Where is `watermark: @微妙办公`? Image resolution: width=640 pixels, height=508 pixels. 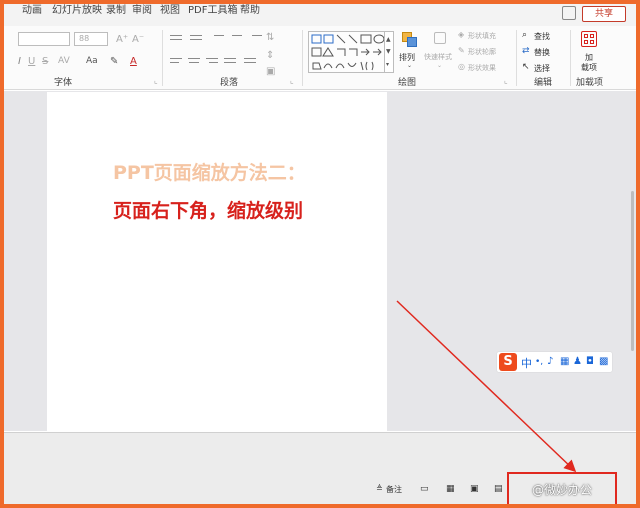 watermark: @微妙办公 is located at coordinates (562, 490).